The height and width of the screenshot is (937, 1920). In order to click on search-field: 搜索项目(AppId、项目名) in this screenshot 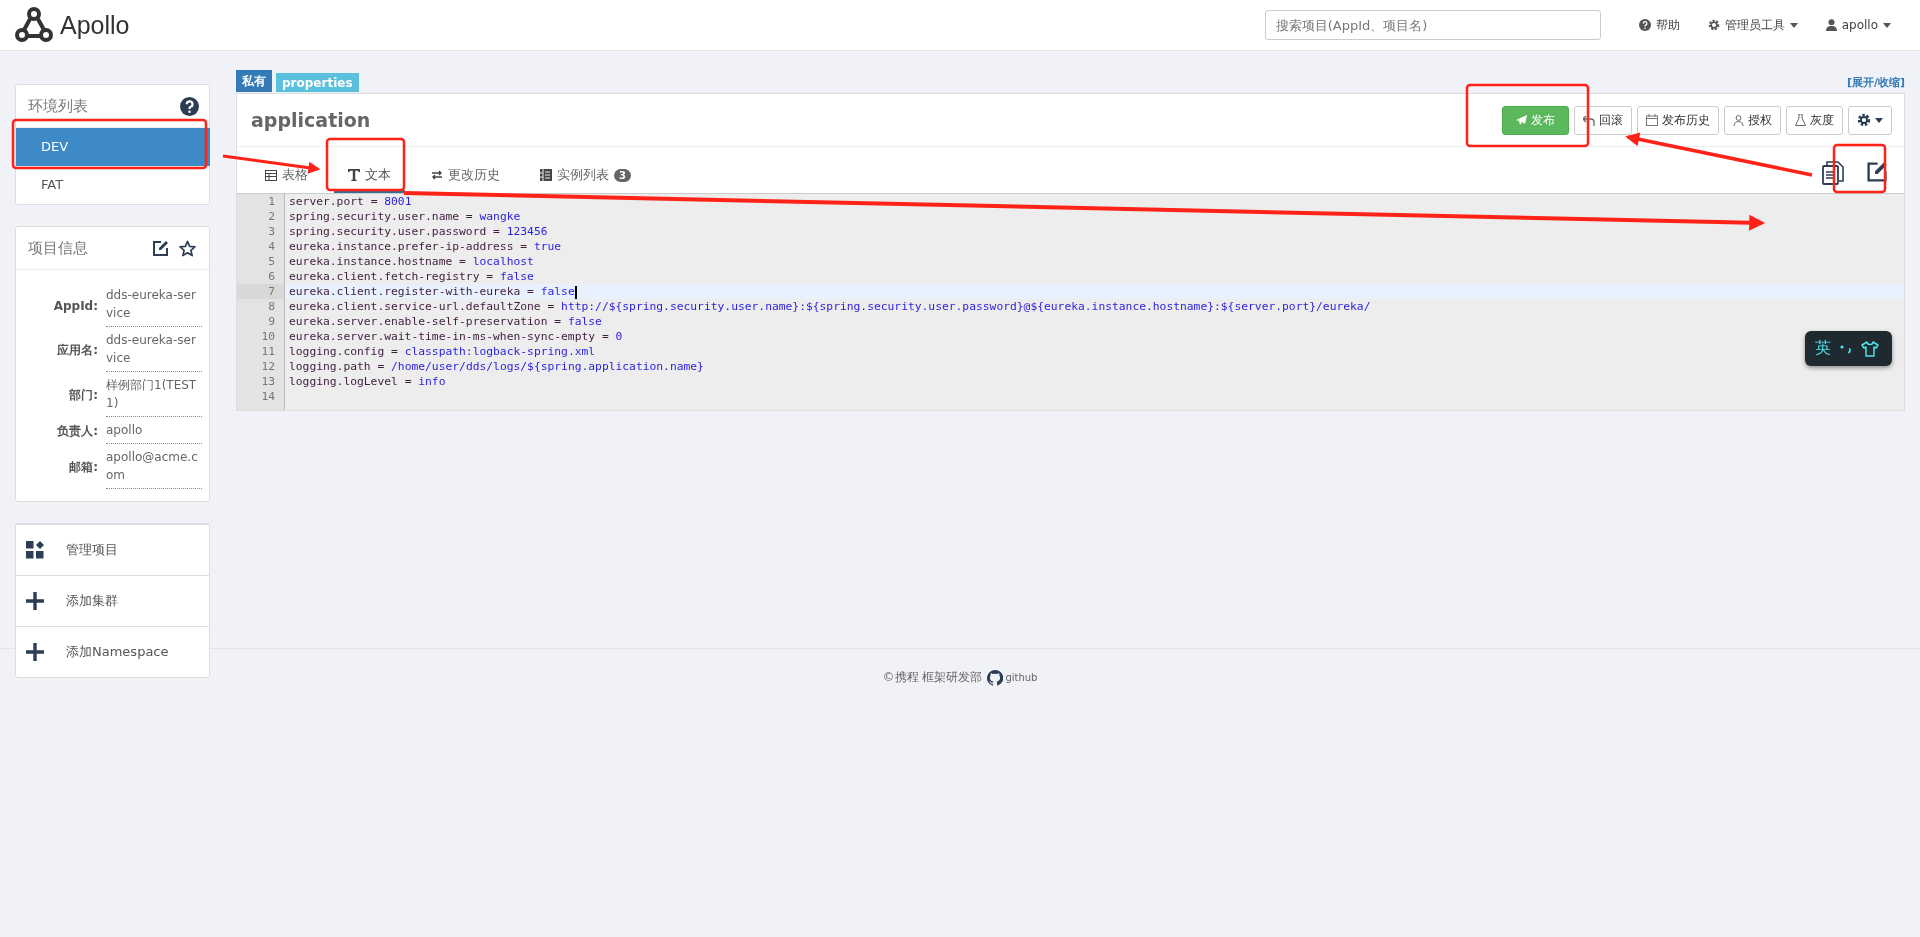, I will do `click(1432, 25)`.